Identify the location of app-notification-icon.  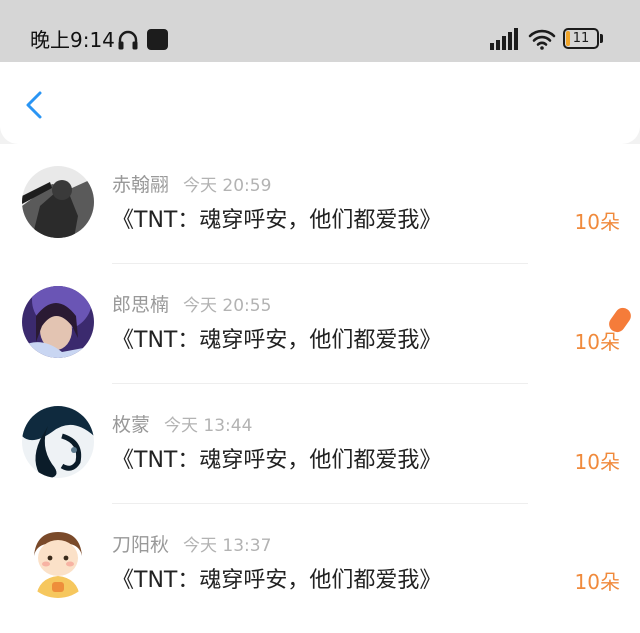
(157, 39).